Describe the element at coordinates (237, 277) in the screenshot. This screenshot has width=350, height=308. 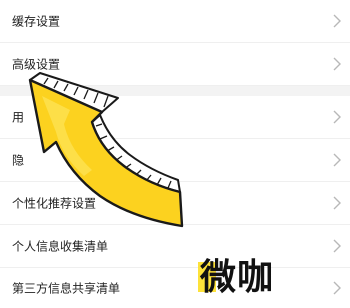
I see `watermark-text: 微咖` at that location.